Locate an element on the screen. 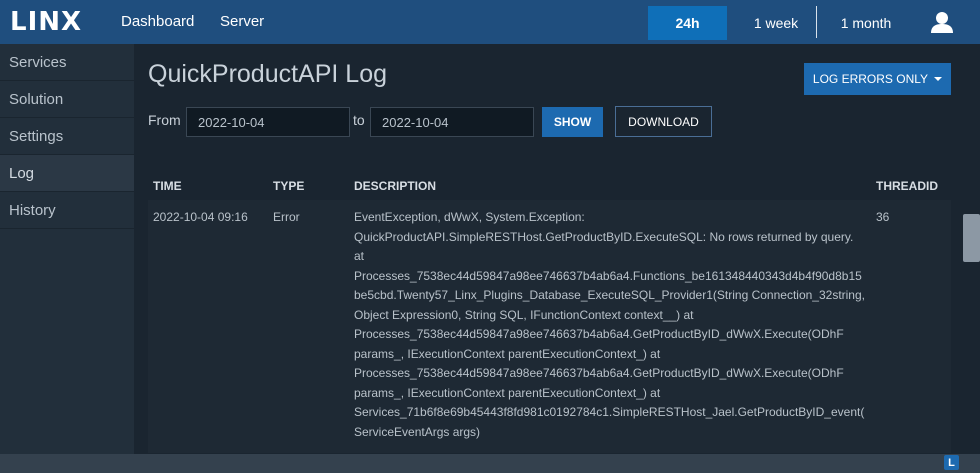  page-title: QuickProductAPI Log is located at coordinates (268, 74).